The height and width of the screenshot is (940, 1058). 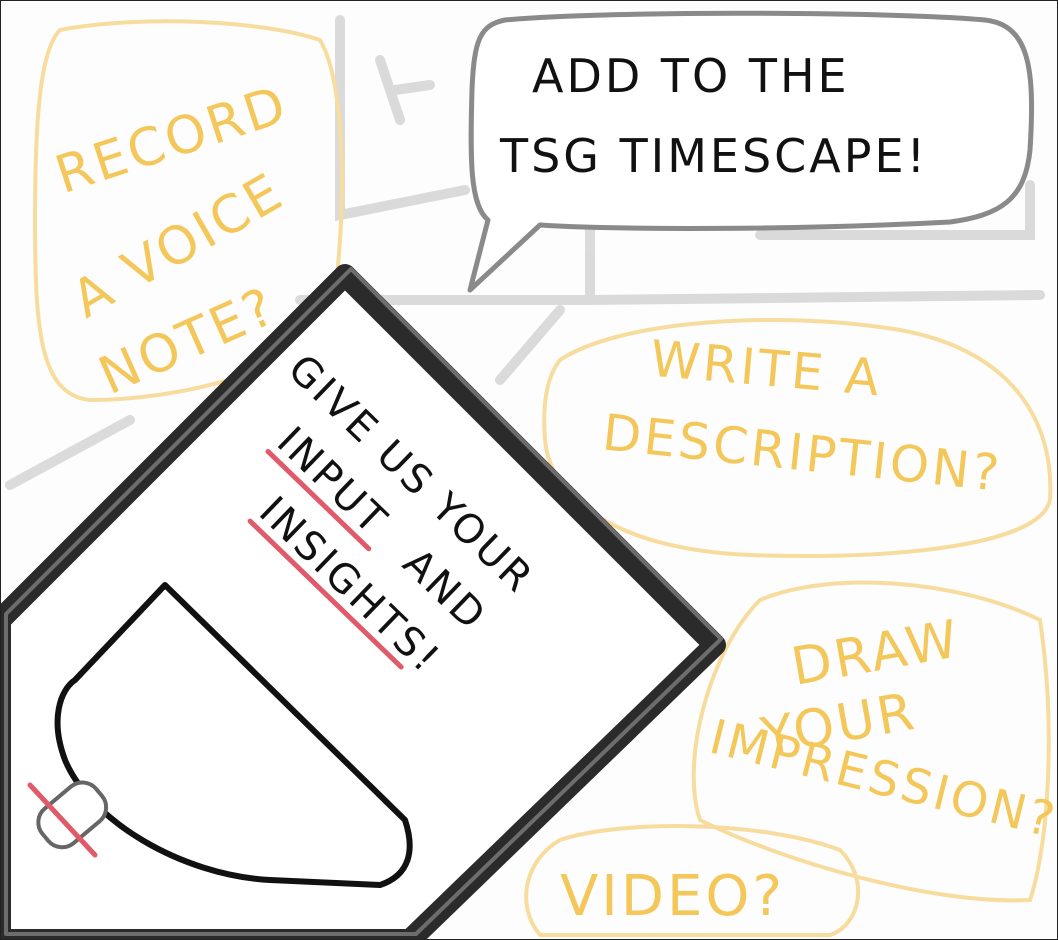 What do you see at coordinates (691, 76) in the screenshot?
I see `speech-bubble-line1: ADD TO THE` at bounding box center [691, 76].